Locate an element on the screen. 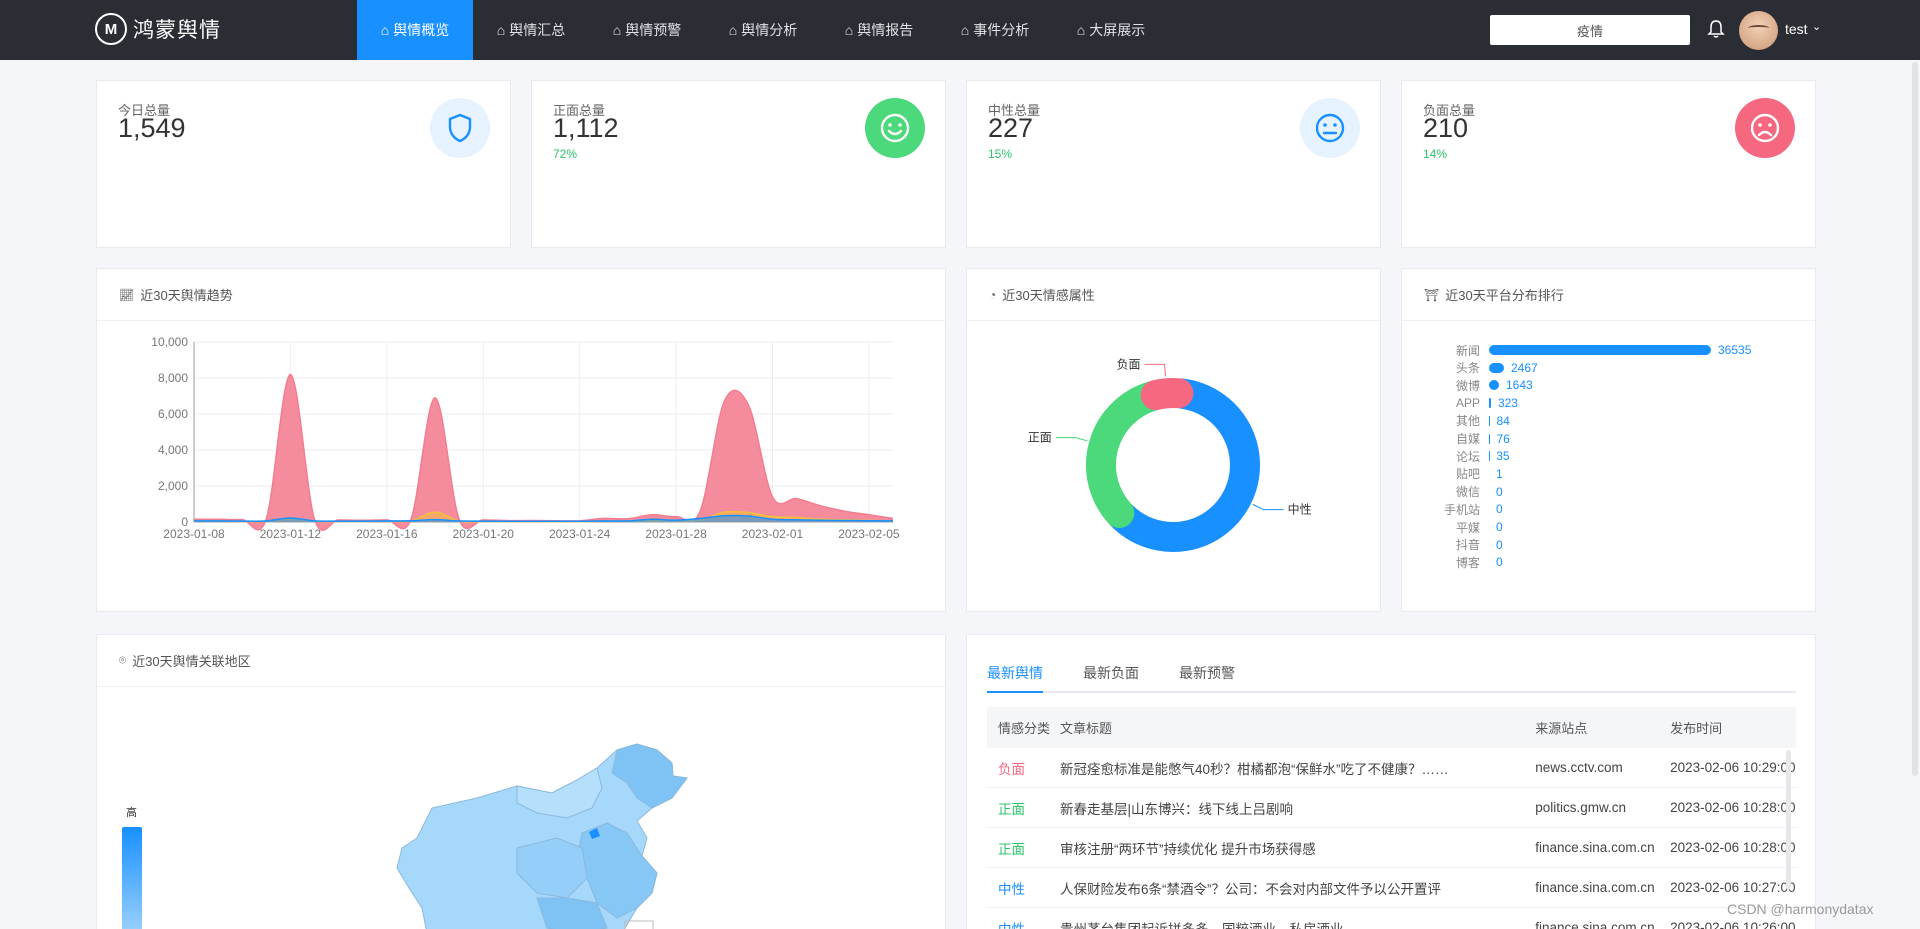 This screenshot has width=1920, height=929. platform-row: 其他 84 is located at coordinates (1456, 421).